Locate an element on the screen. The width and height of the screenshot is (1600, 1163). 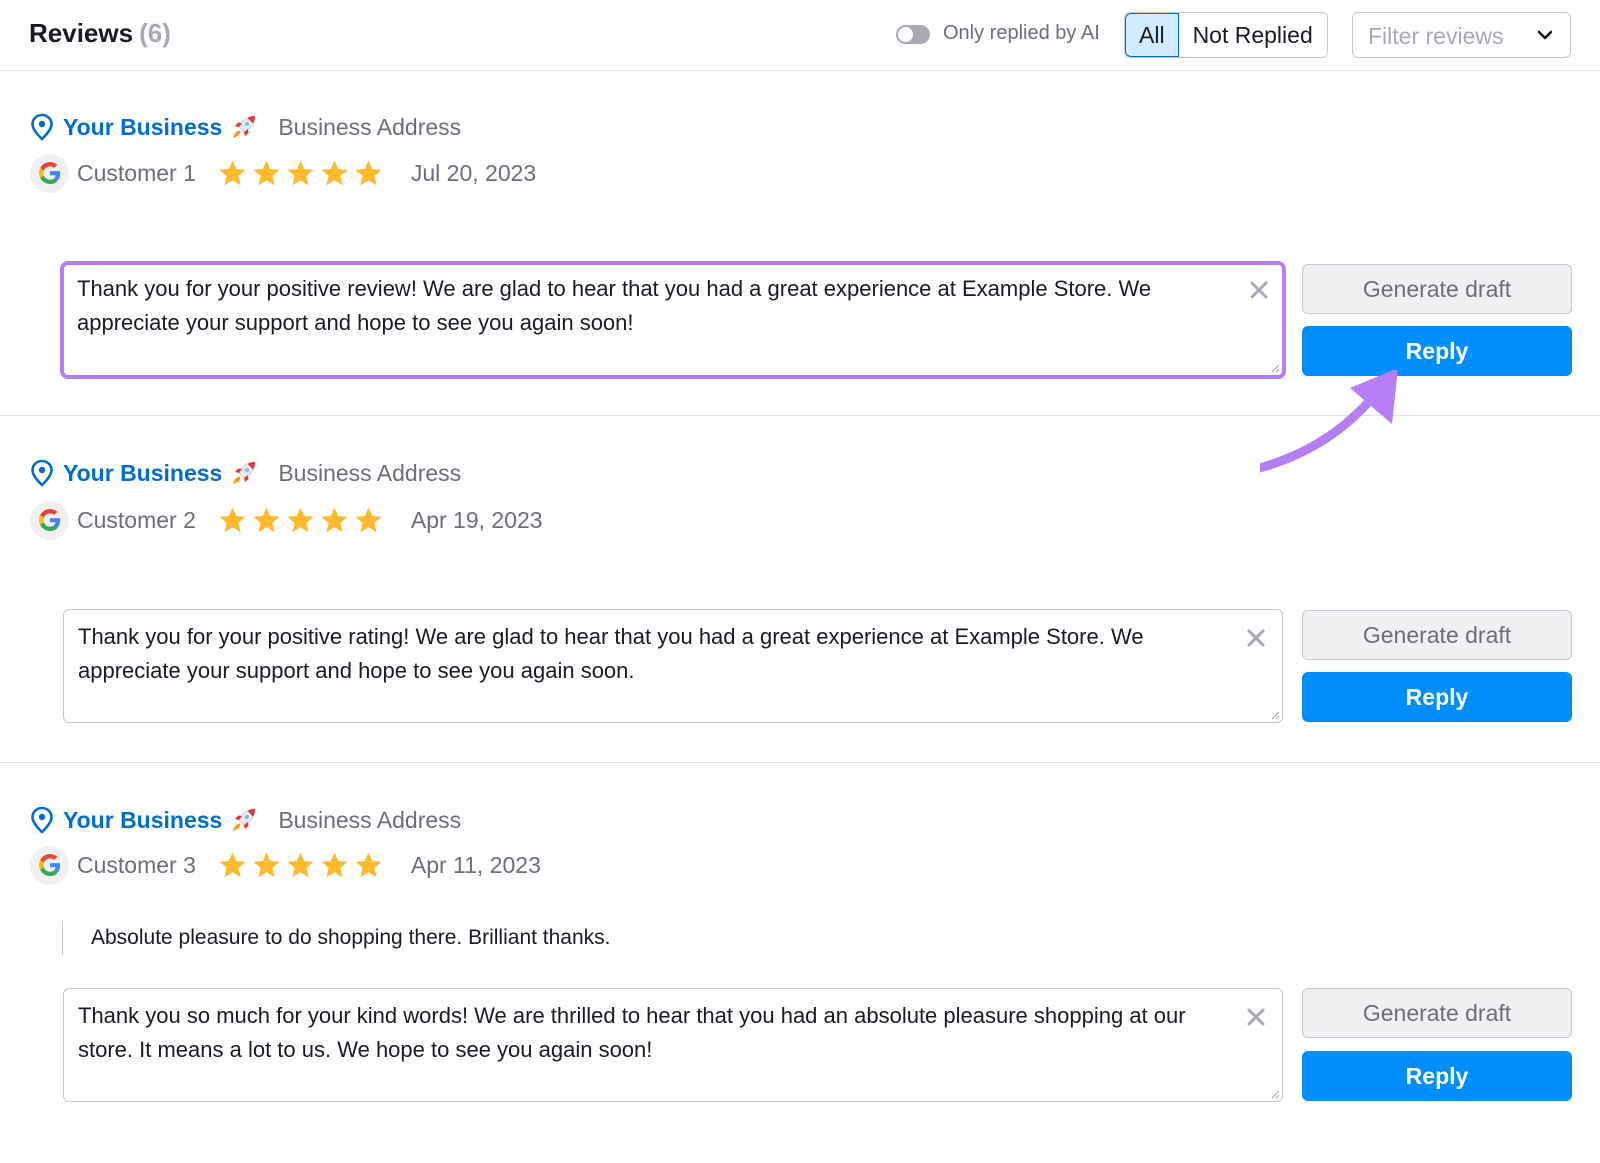
page-title: Reviews (6) is located at coordinates (100, 33).